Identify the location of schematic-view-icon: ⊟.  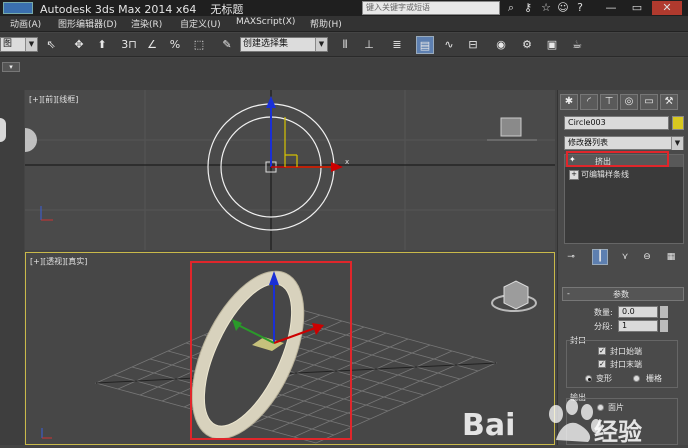
(473, 45).